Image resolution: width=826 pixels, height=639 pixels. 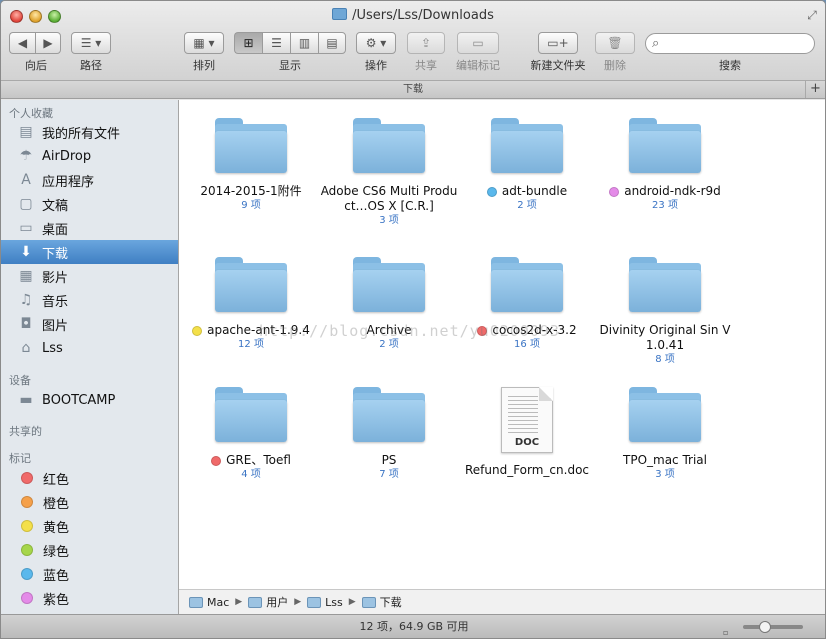 What do you see at coordinates (268, 602) in the screenshot?
I see `path-segment: 用户` at bounding box center [268, 602].